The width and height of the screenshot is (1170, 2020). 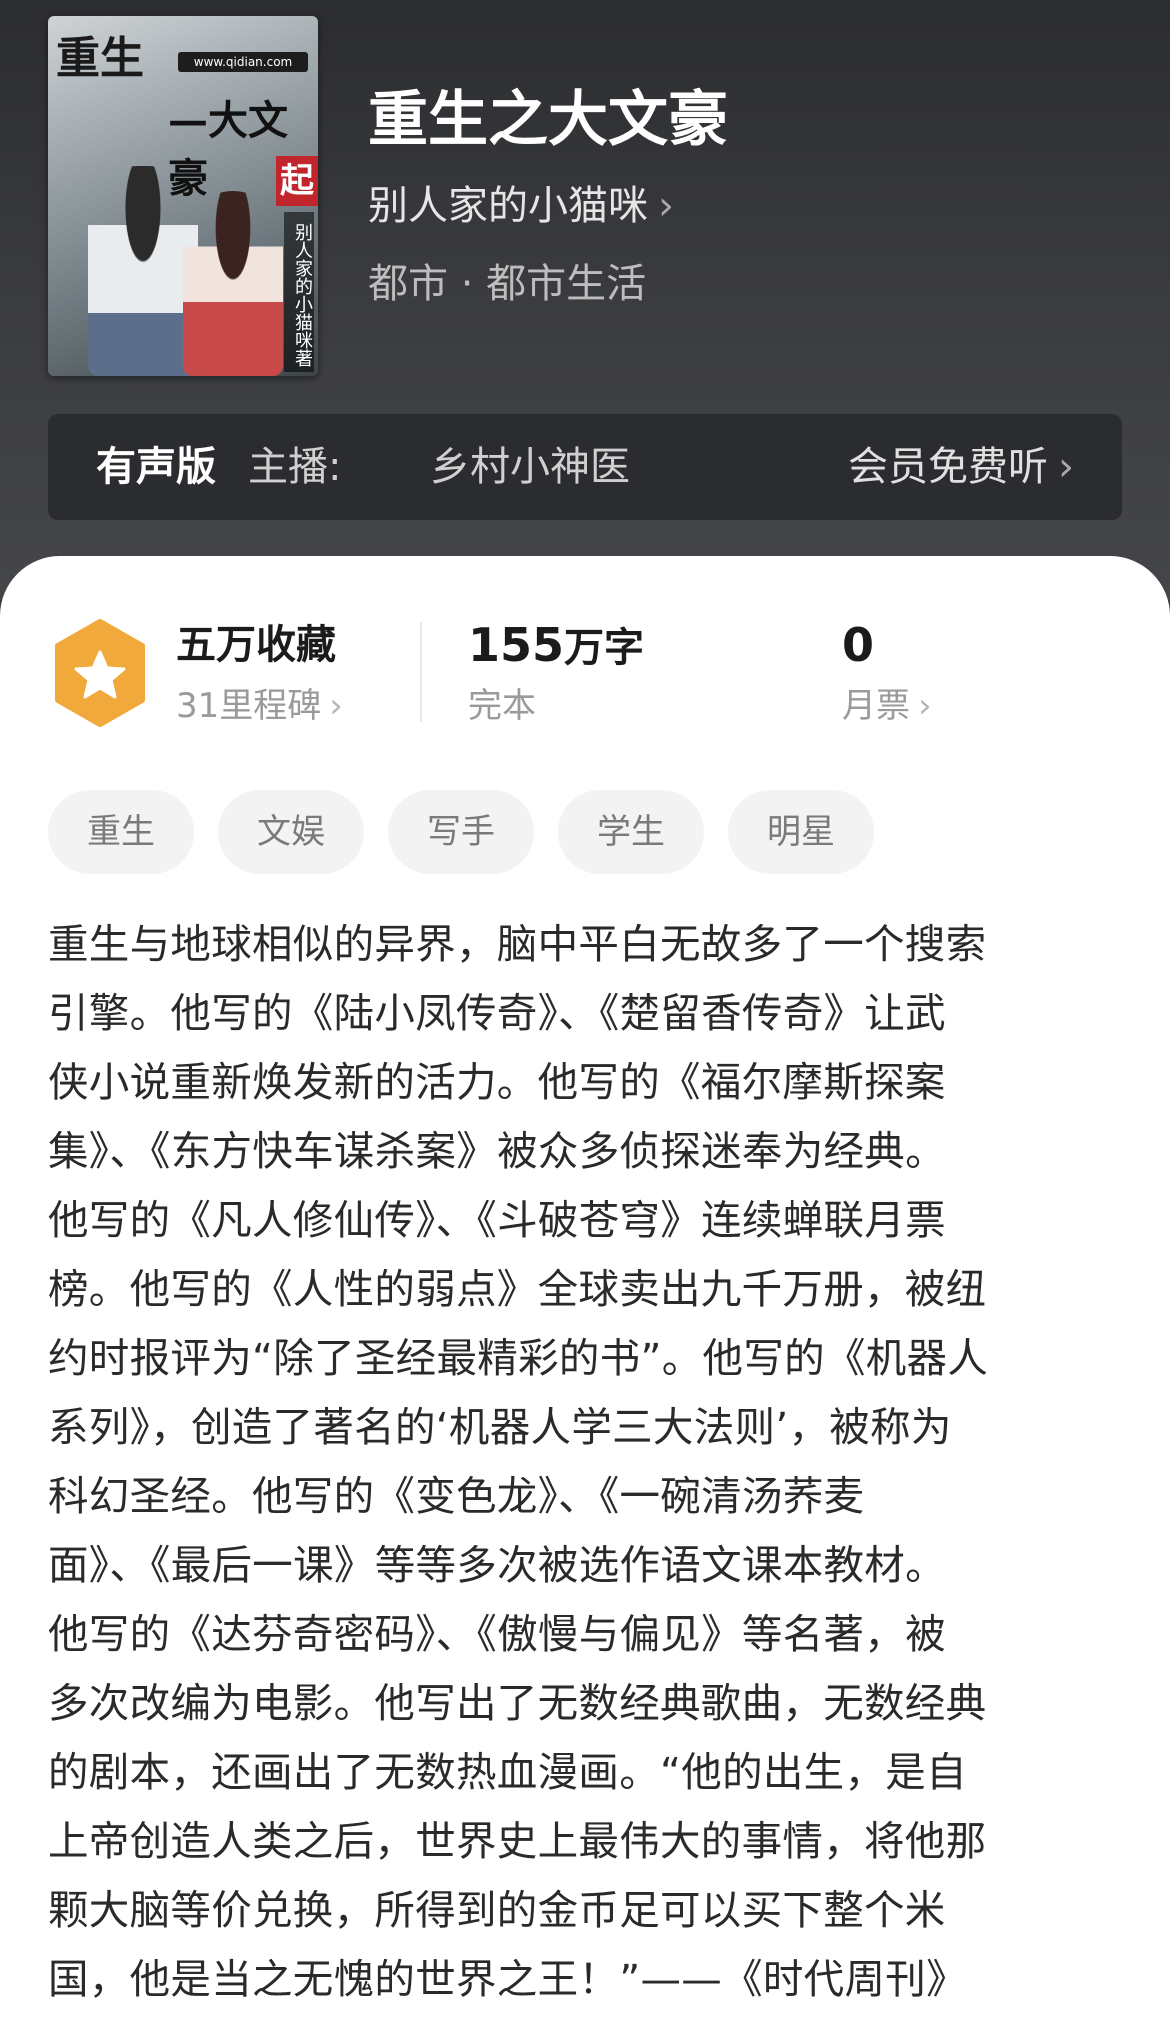 I want to click on description-line: 面》、《最后一课》等等多次被选作语文课本教材。, so click(x=497, y=1565).